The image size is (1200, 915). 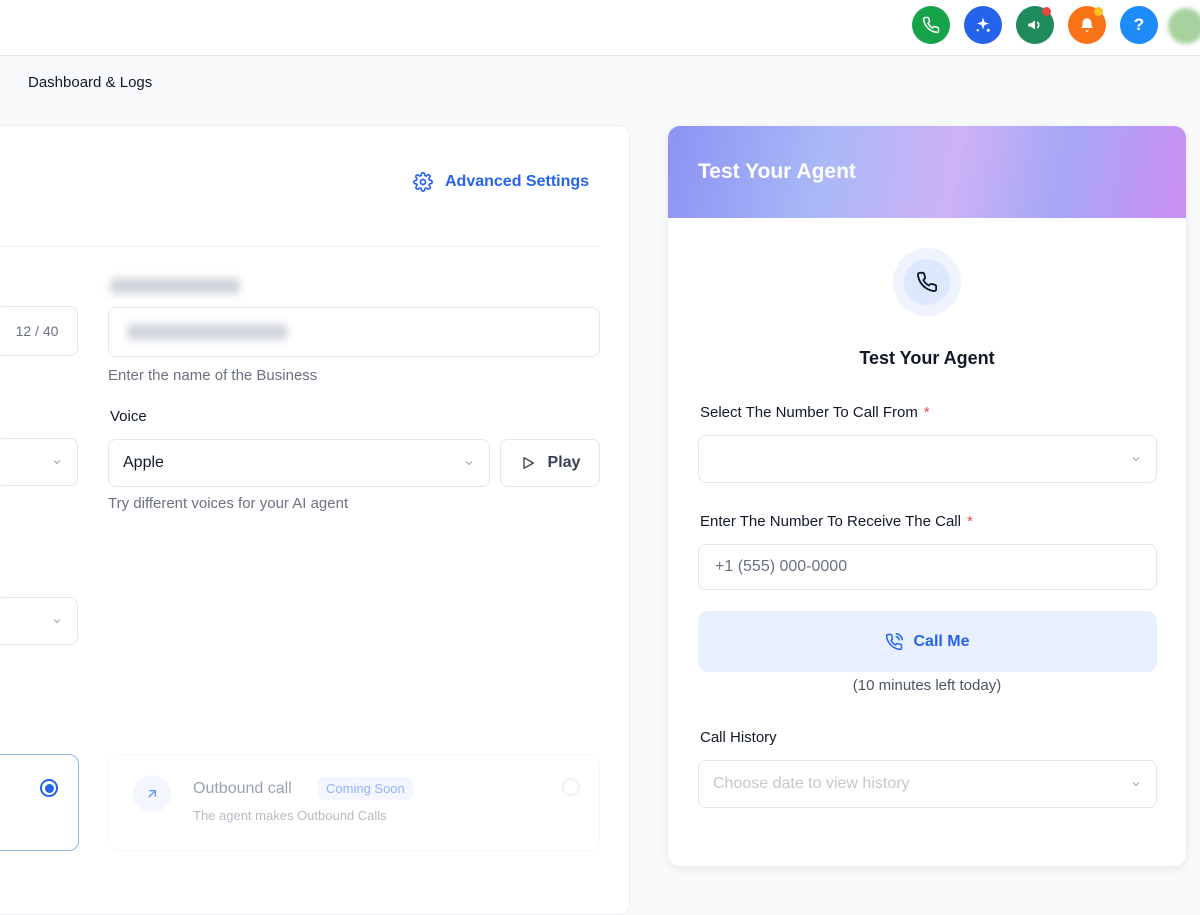 I want to click on receive-number-input, so click(x=927, y=567).